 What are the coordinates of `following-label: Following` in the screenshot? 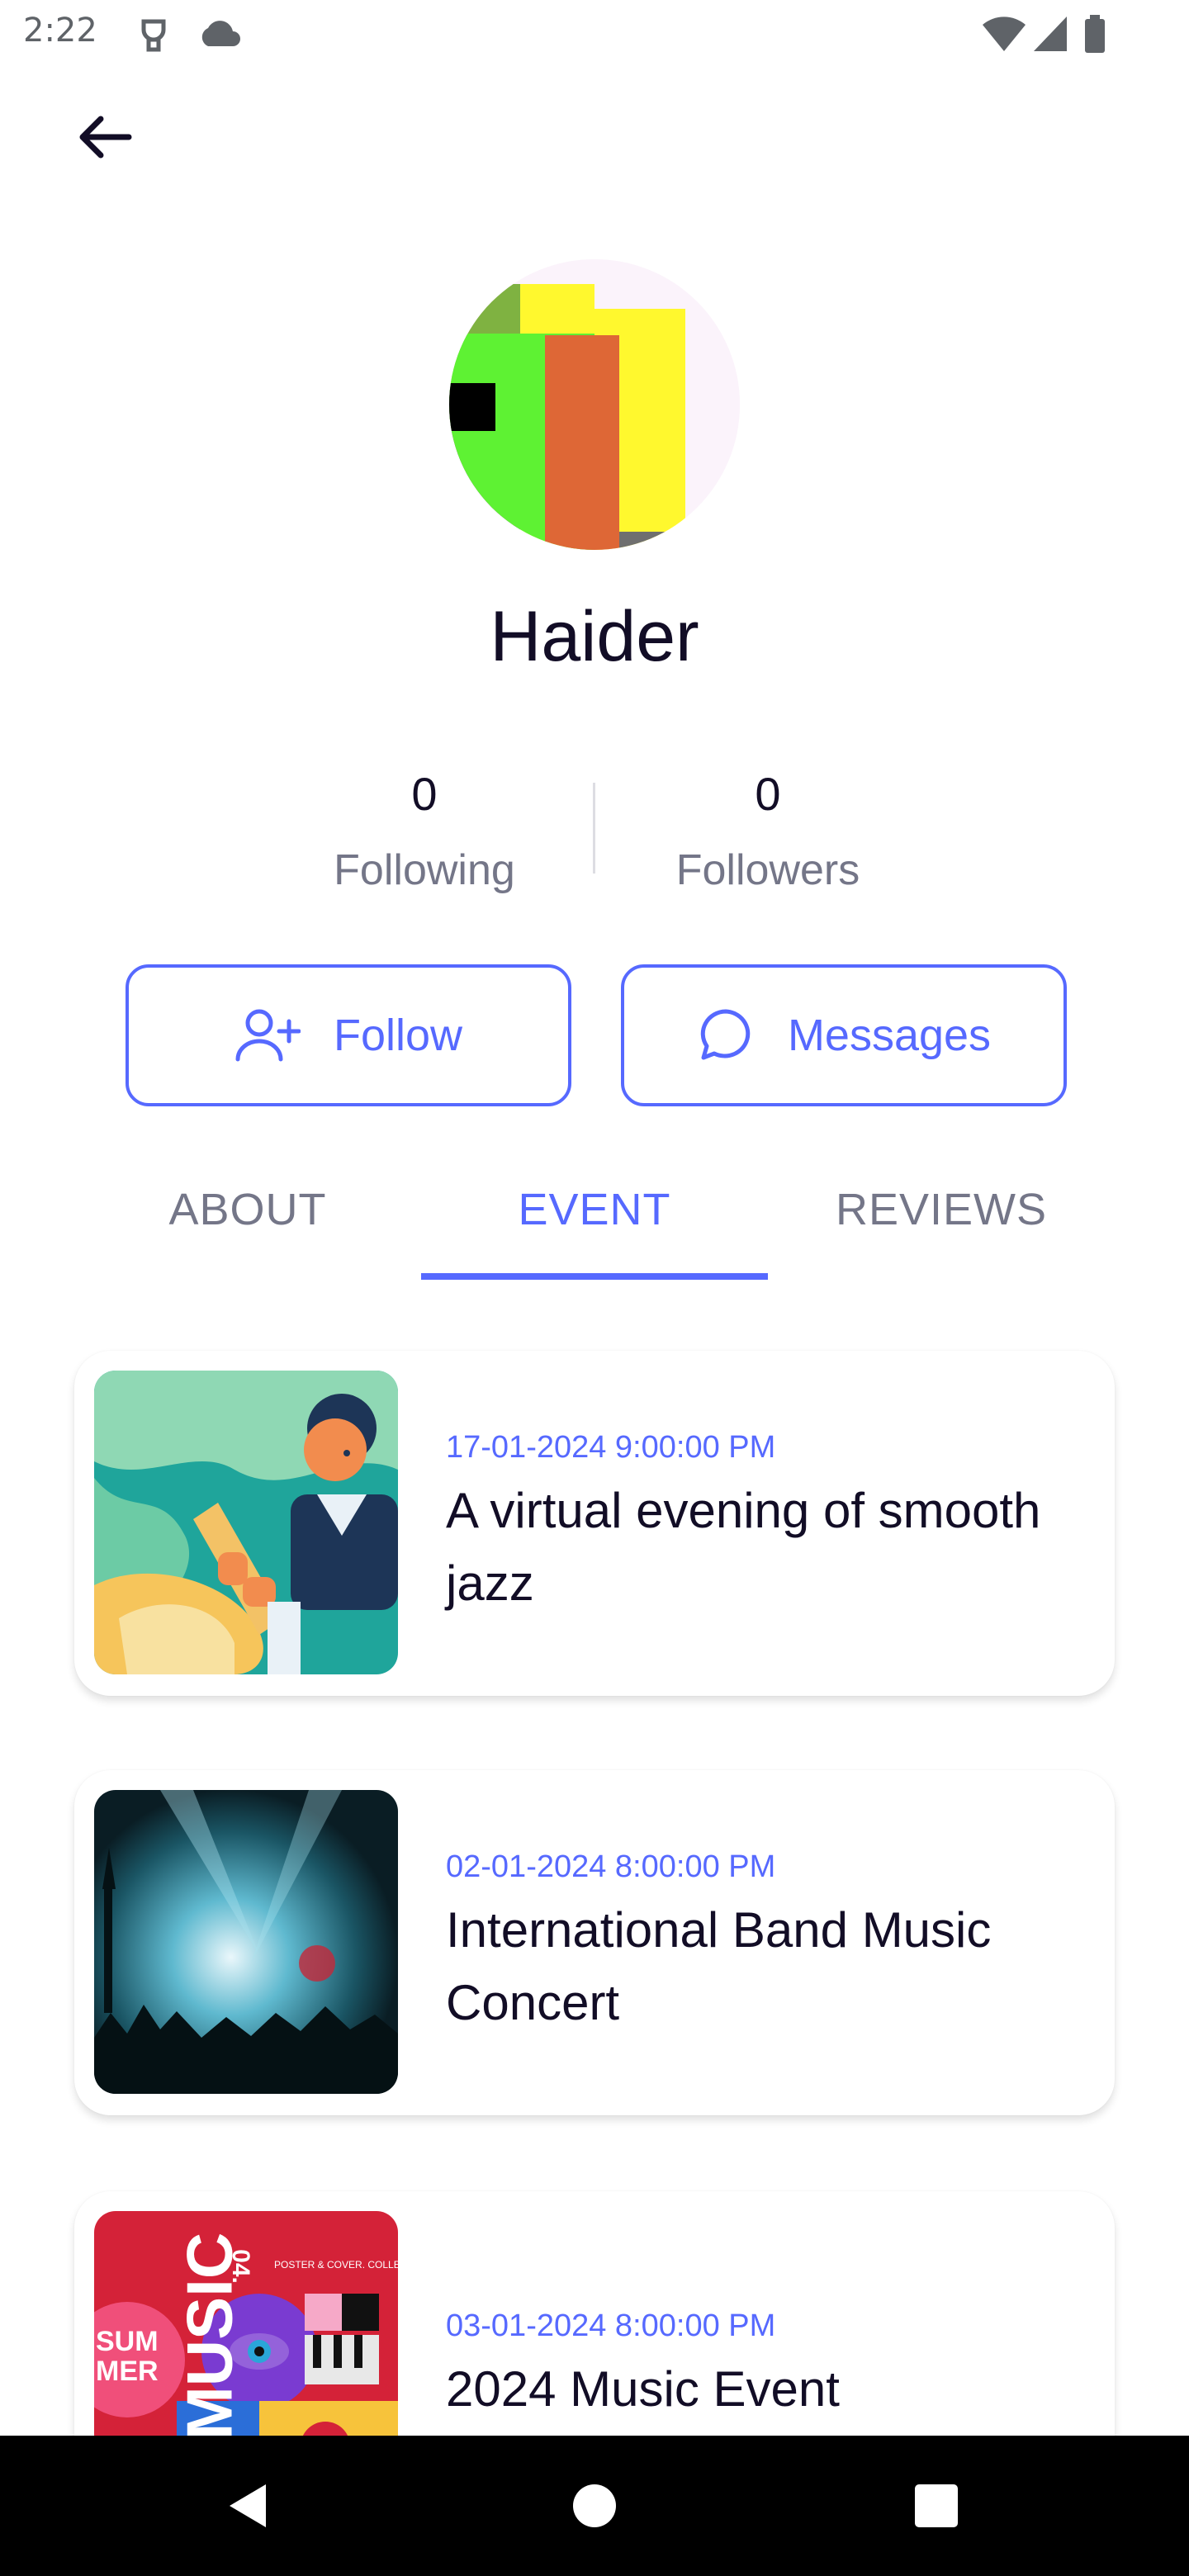 It's located at (424, 870).